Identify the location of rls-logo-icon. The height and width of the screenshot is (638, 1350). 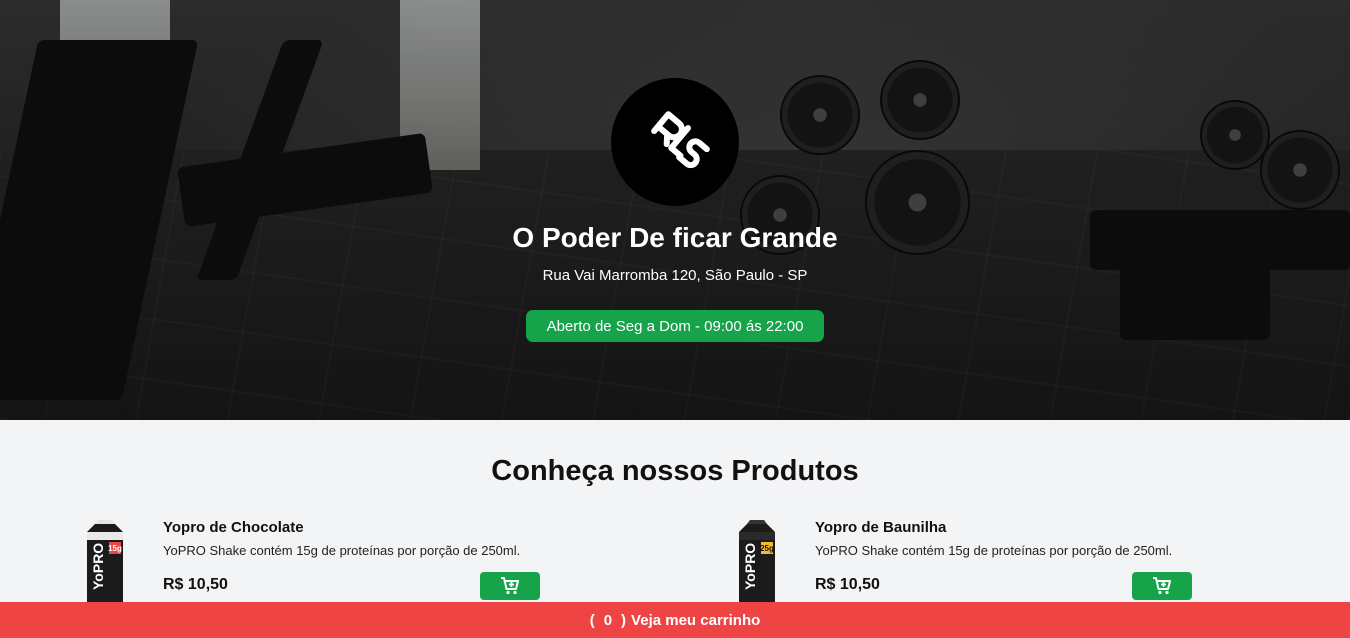
(675, 142).